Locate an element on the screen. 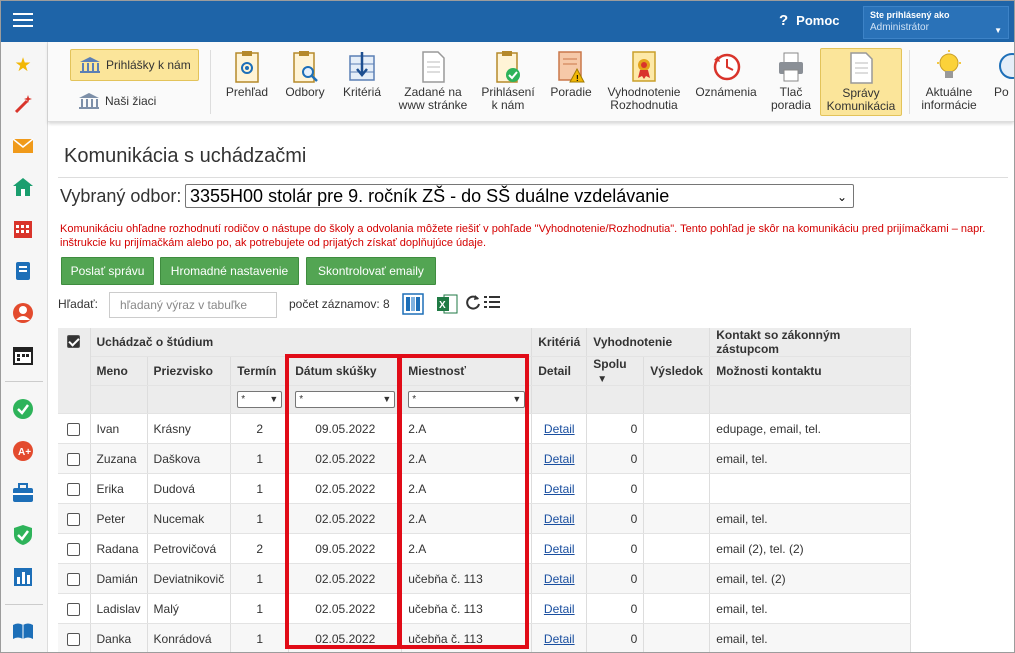 The height and width of the screenshot is (653, 1015). chevron-down-icon: ▼ is located at coordinates (998, 30).